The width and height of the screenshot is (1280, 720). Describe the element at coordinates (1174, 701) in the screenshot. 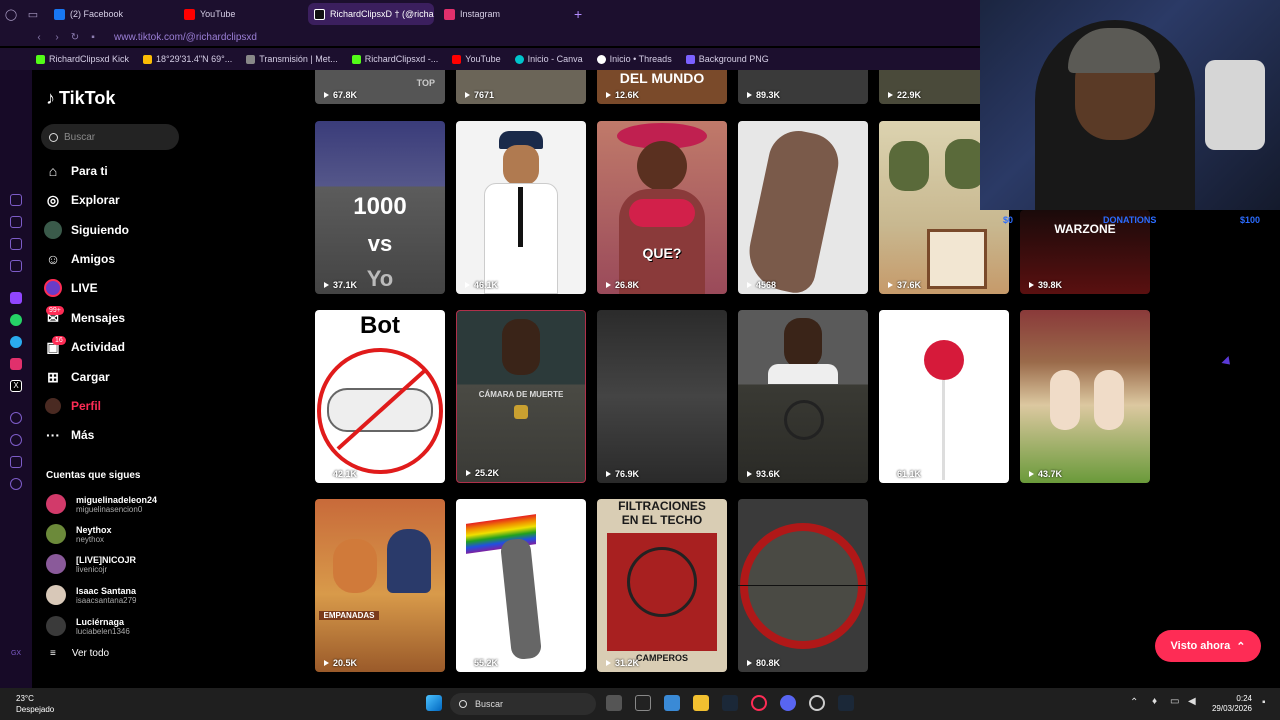

I see `network-icon: ▭` at that location.